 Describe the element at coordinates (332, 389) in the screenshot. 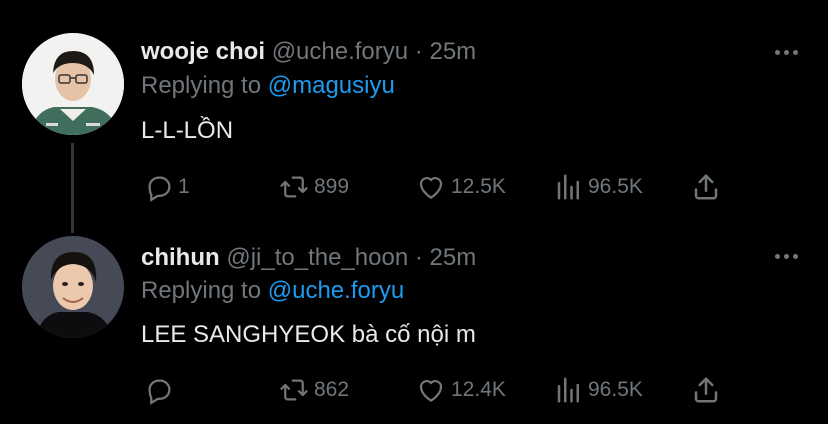

I see `retweet-count: 862` at that location.